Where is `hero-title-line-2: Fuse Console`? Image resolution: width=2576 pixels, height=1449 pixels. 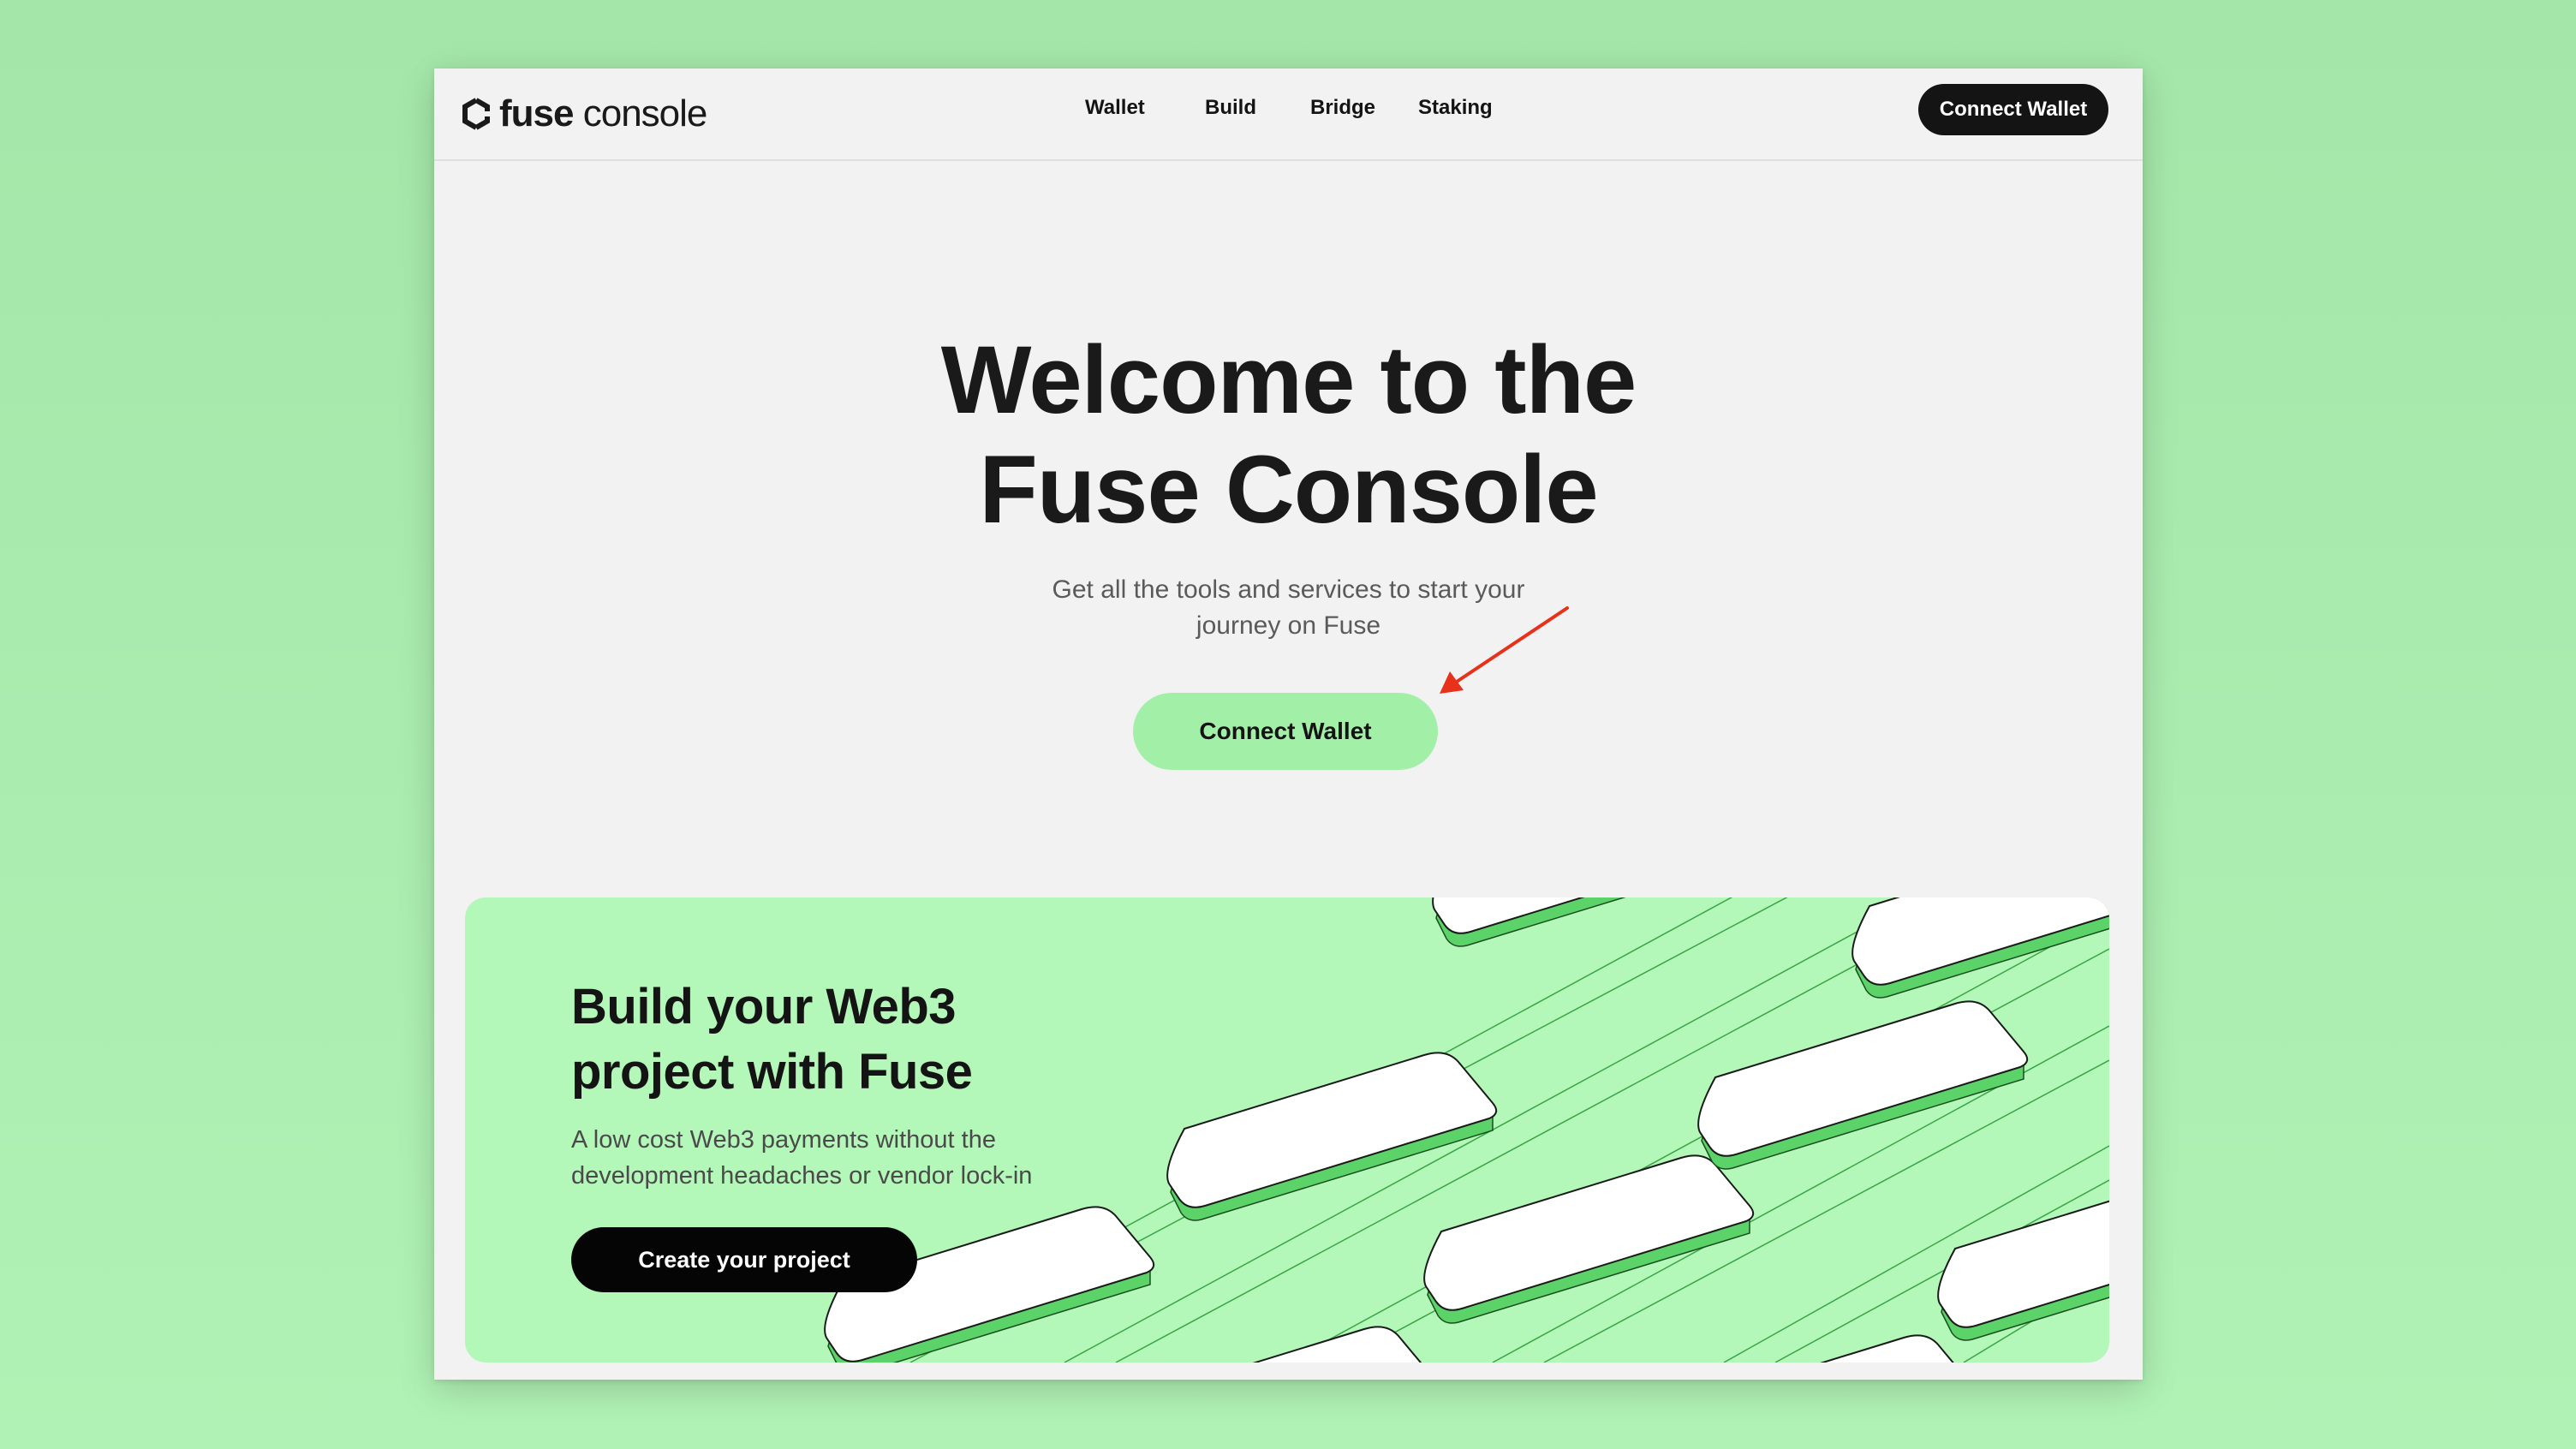
hero-title-line-2: Fuse Console is located at coordinates (1288, 489).